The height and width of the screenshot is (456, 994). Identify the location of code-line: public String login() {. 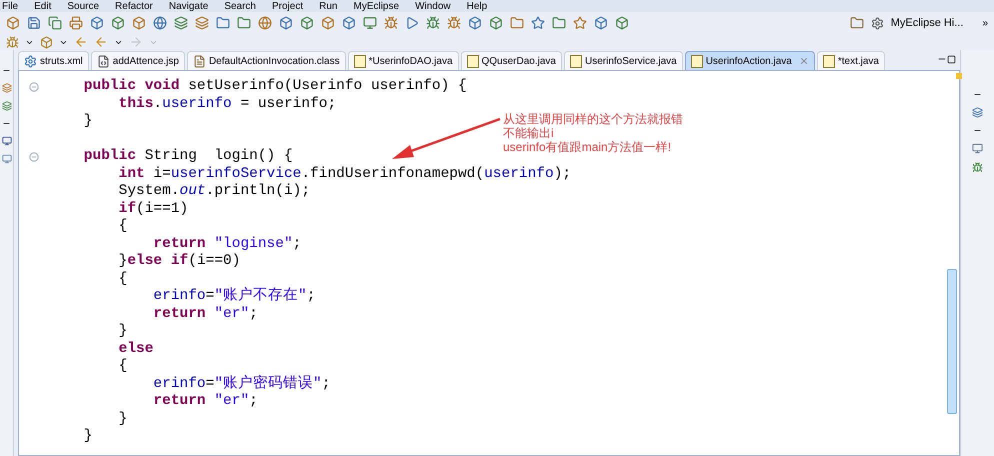
(187, 157).